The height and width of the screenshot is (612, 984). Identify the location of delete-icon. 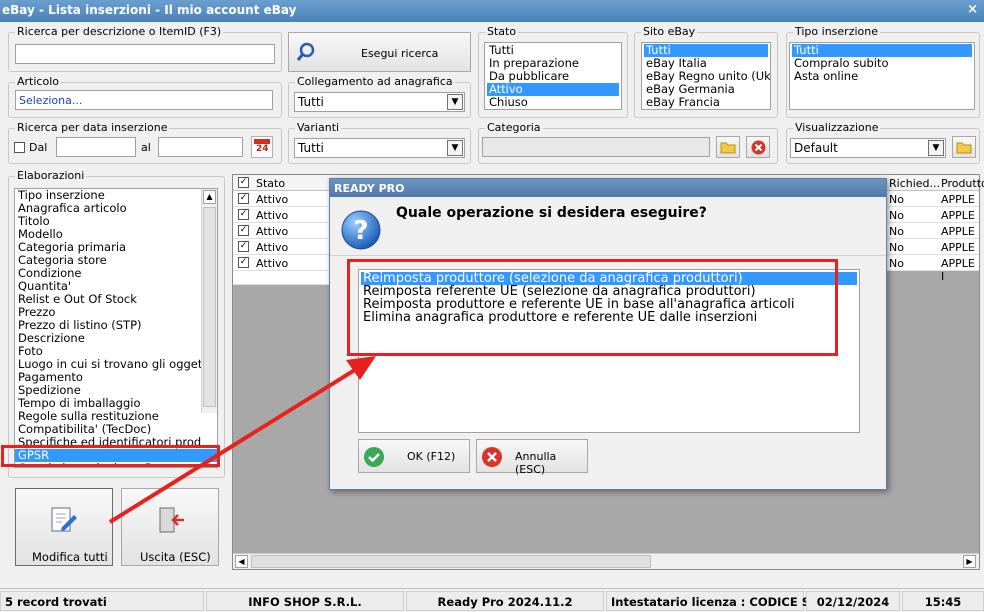
(758, 147).